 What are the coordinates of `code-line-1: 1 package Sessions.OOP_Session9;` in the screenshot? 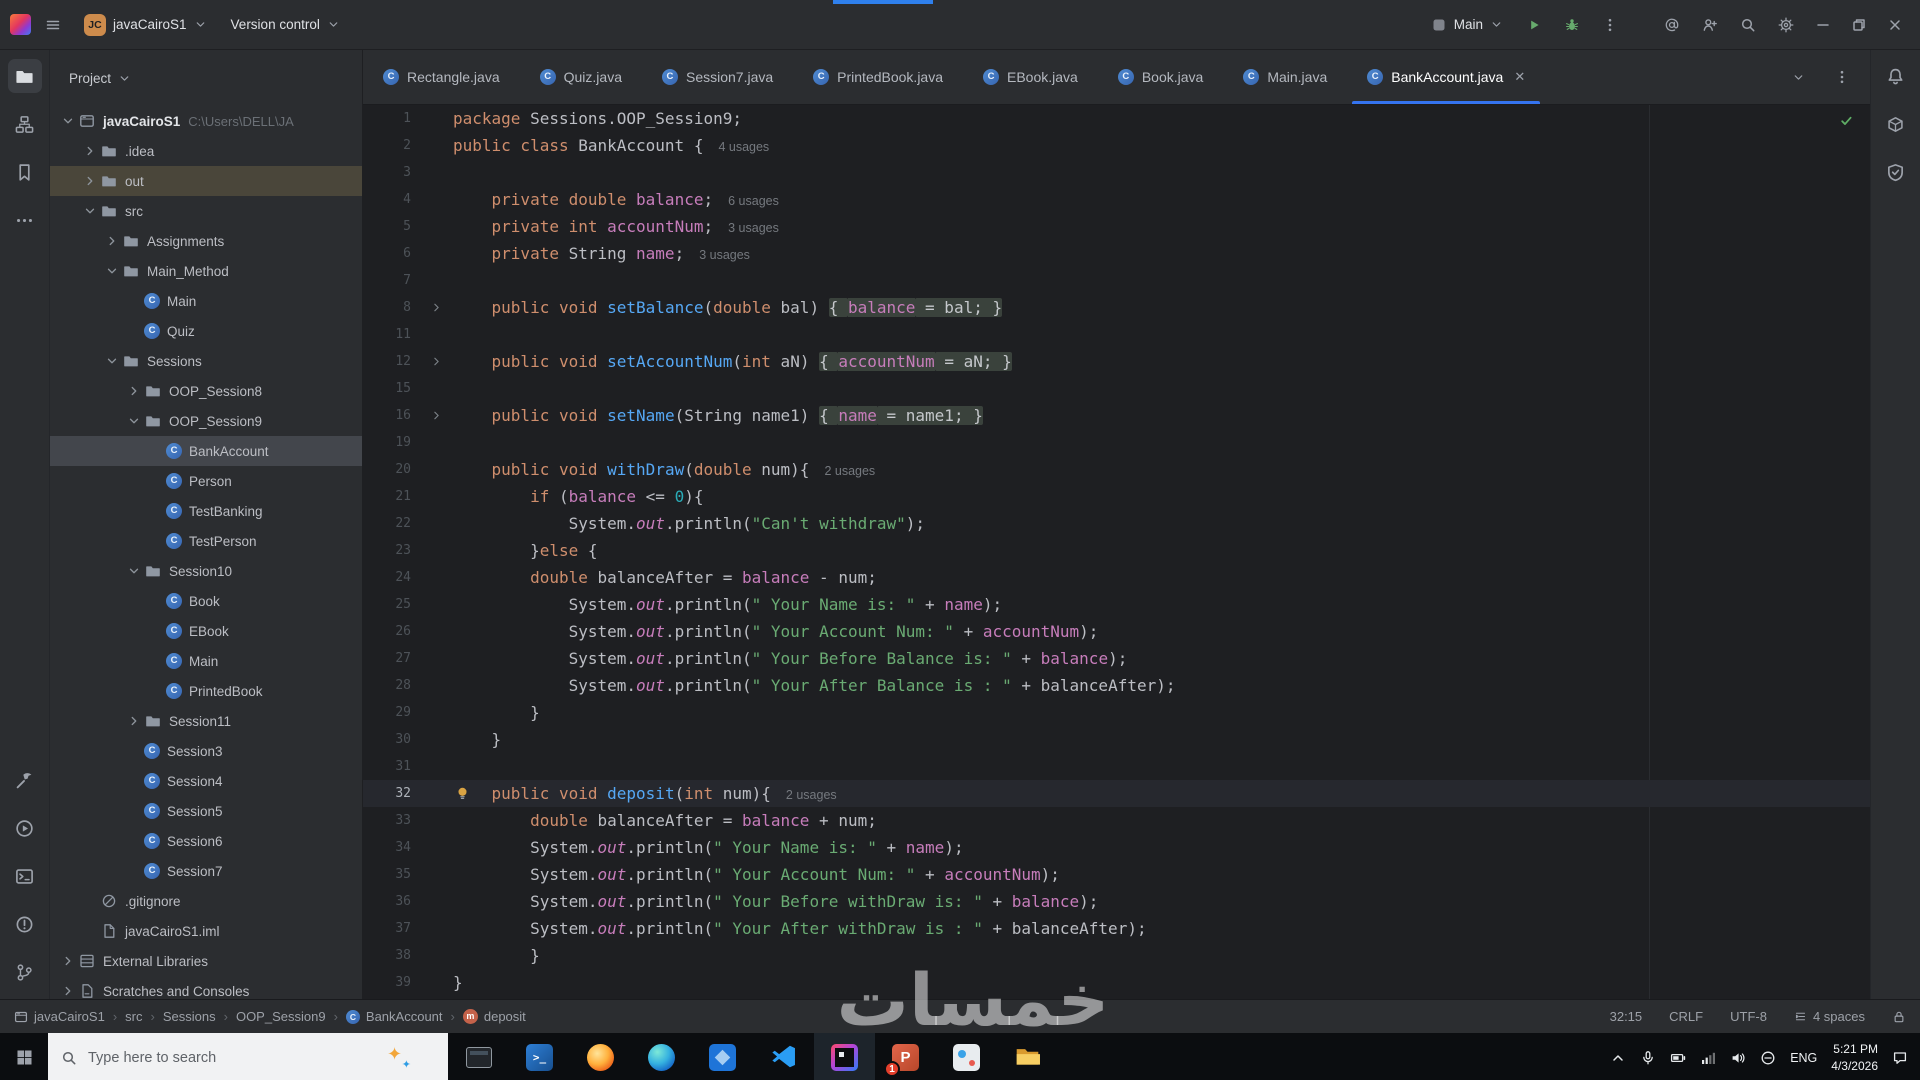 It's located at (1116, 118).